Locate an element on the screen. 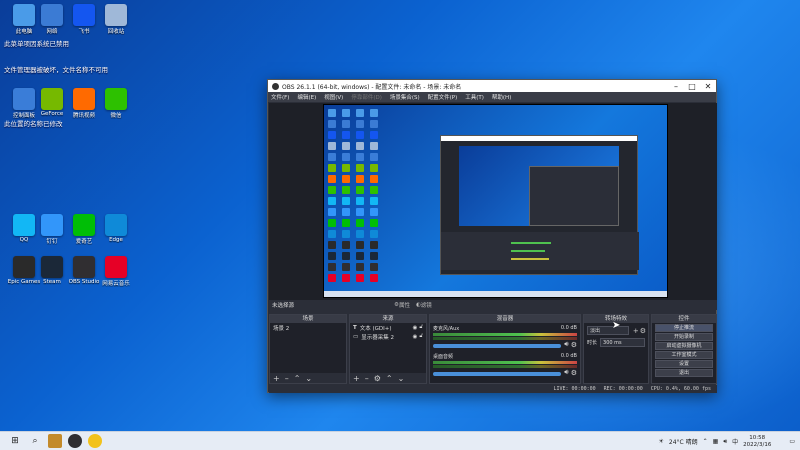  text-source-icon: T is located at coordinates (355, 327).